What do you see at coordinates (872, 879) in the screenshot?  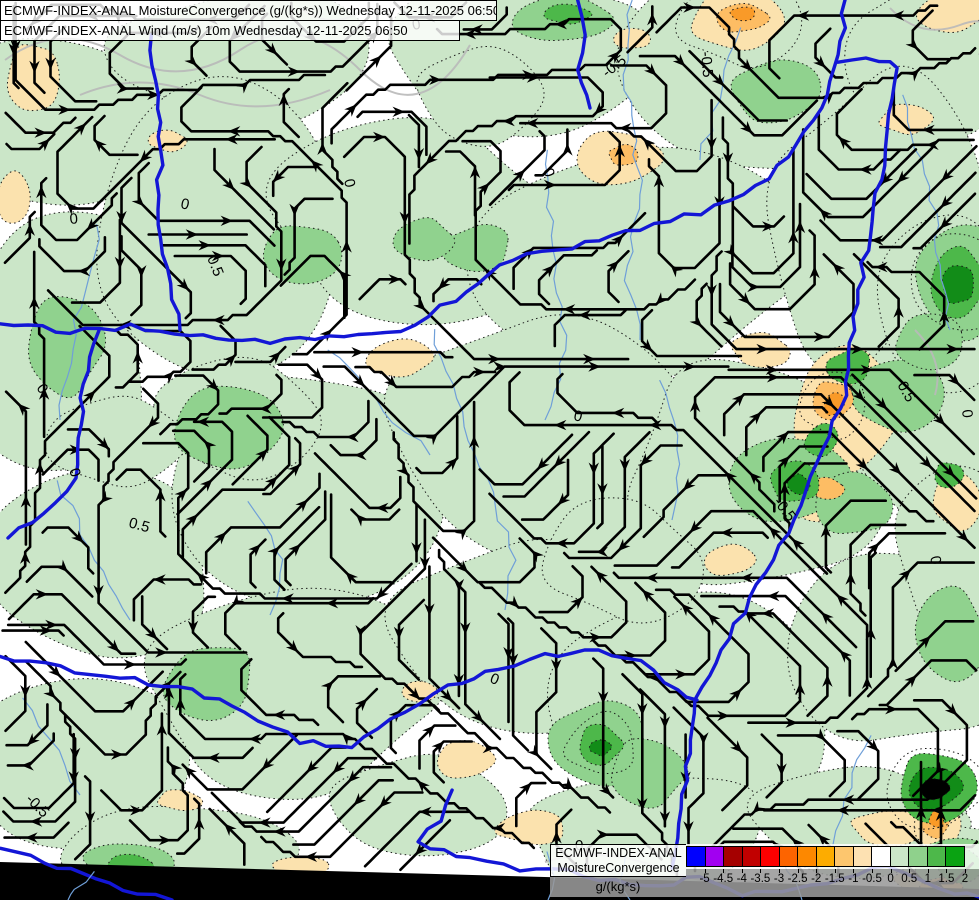 I see `legend-tick-label: -0.5` at bounding box center [872, 879].